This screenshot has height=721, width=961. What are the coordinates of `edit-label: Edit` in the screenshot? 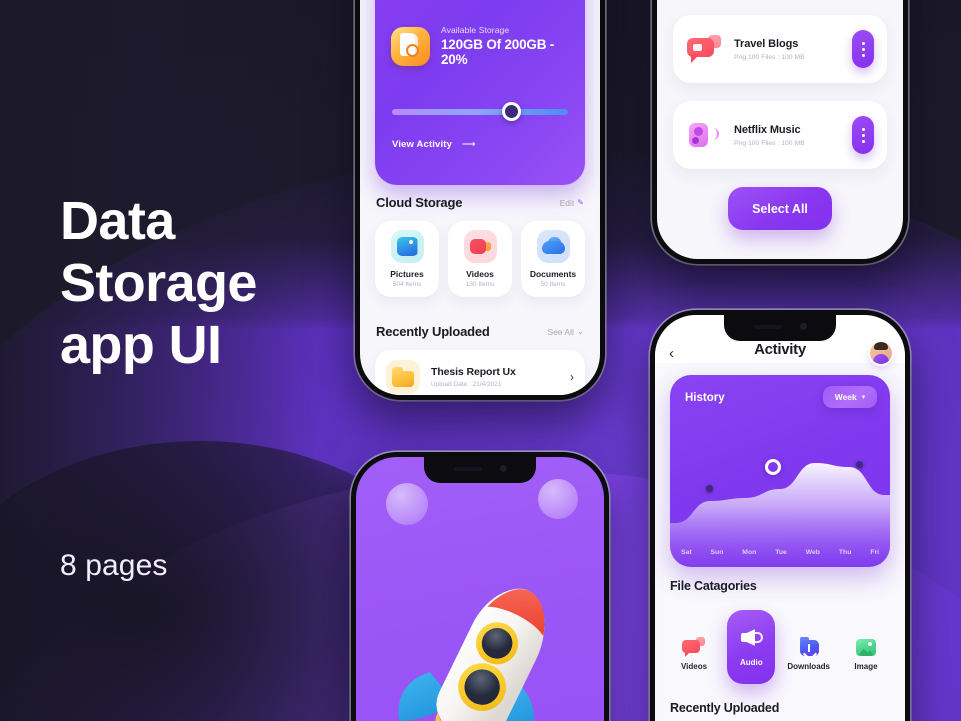 It's located at (567, 202).